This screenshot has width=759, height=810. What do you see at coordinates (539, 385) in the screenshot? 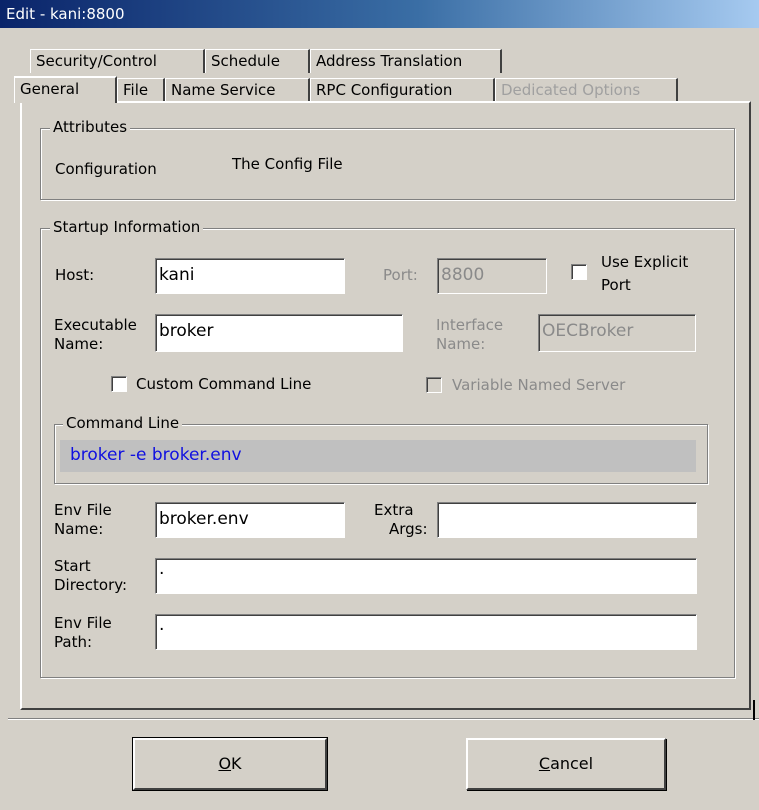
I see `variable-named-server-label: Variable Named Server` at bounding box center [539, 385].